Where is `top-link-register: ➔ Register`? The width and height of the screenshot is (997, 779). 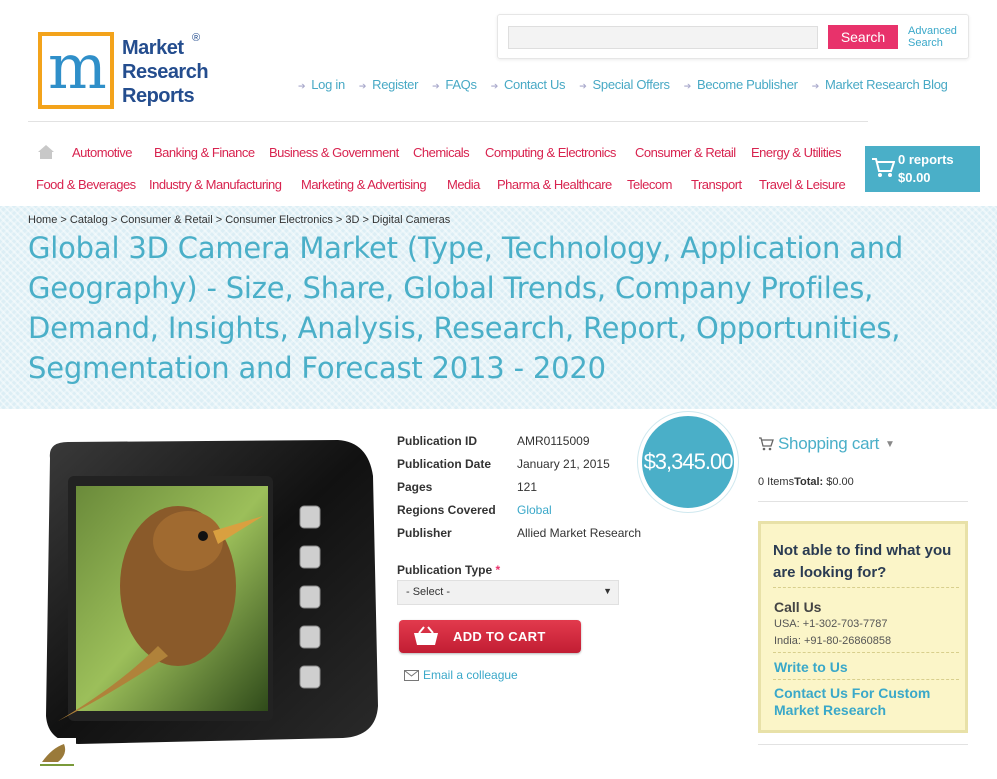 top-link-register: ➔ Register is located at coordinates (388, 84).